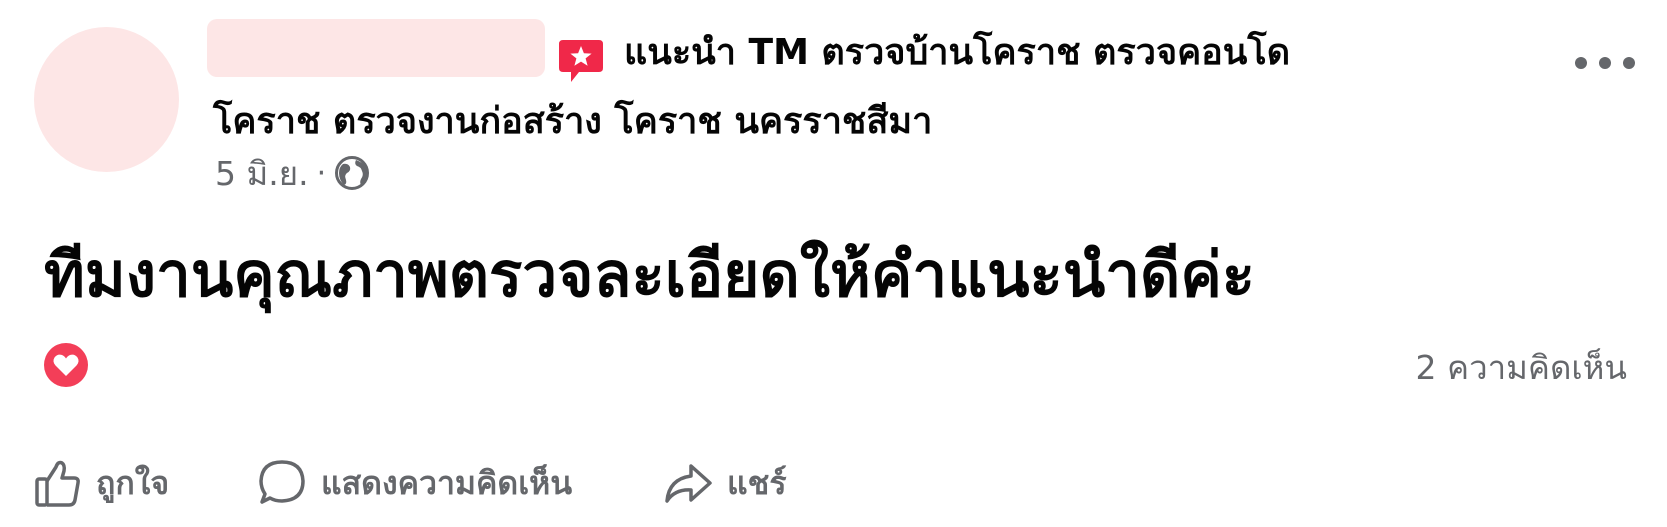 Image resolution: width=1667 pixels, height=527 pixels. What do you see at coordinates (957, 53) in the screenshot?
I see `group-name-line-1: แนะนำ TM ตรวจบ้านโคราช ตรวจคอนโด` at bounding box center [957, 53].